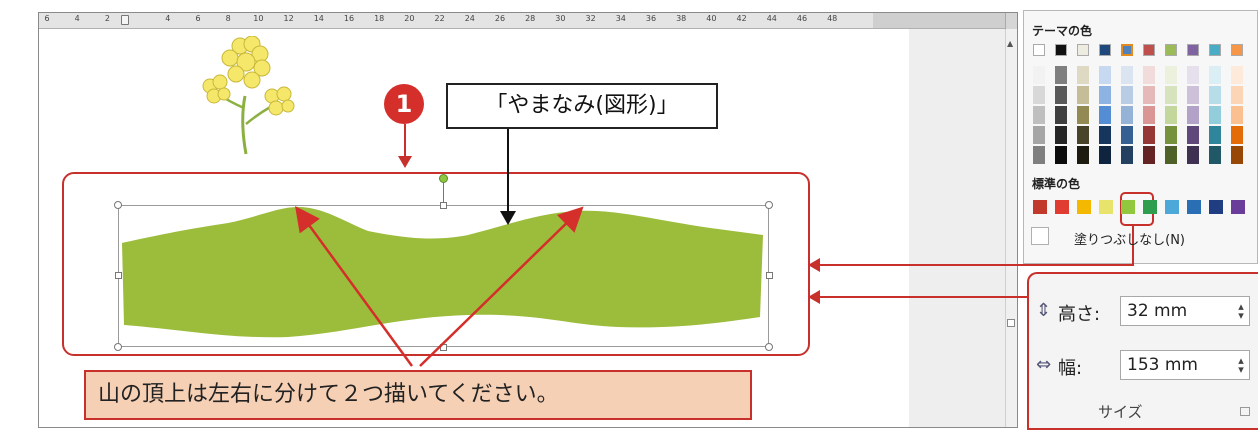 The height and width of the screenshot is (430, 1258). What do you see at coordinates (443, 193) in the screenshot?
I see `rotation-stem` at bounding box center [443, 193].